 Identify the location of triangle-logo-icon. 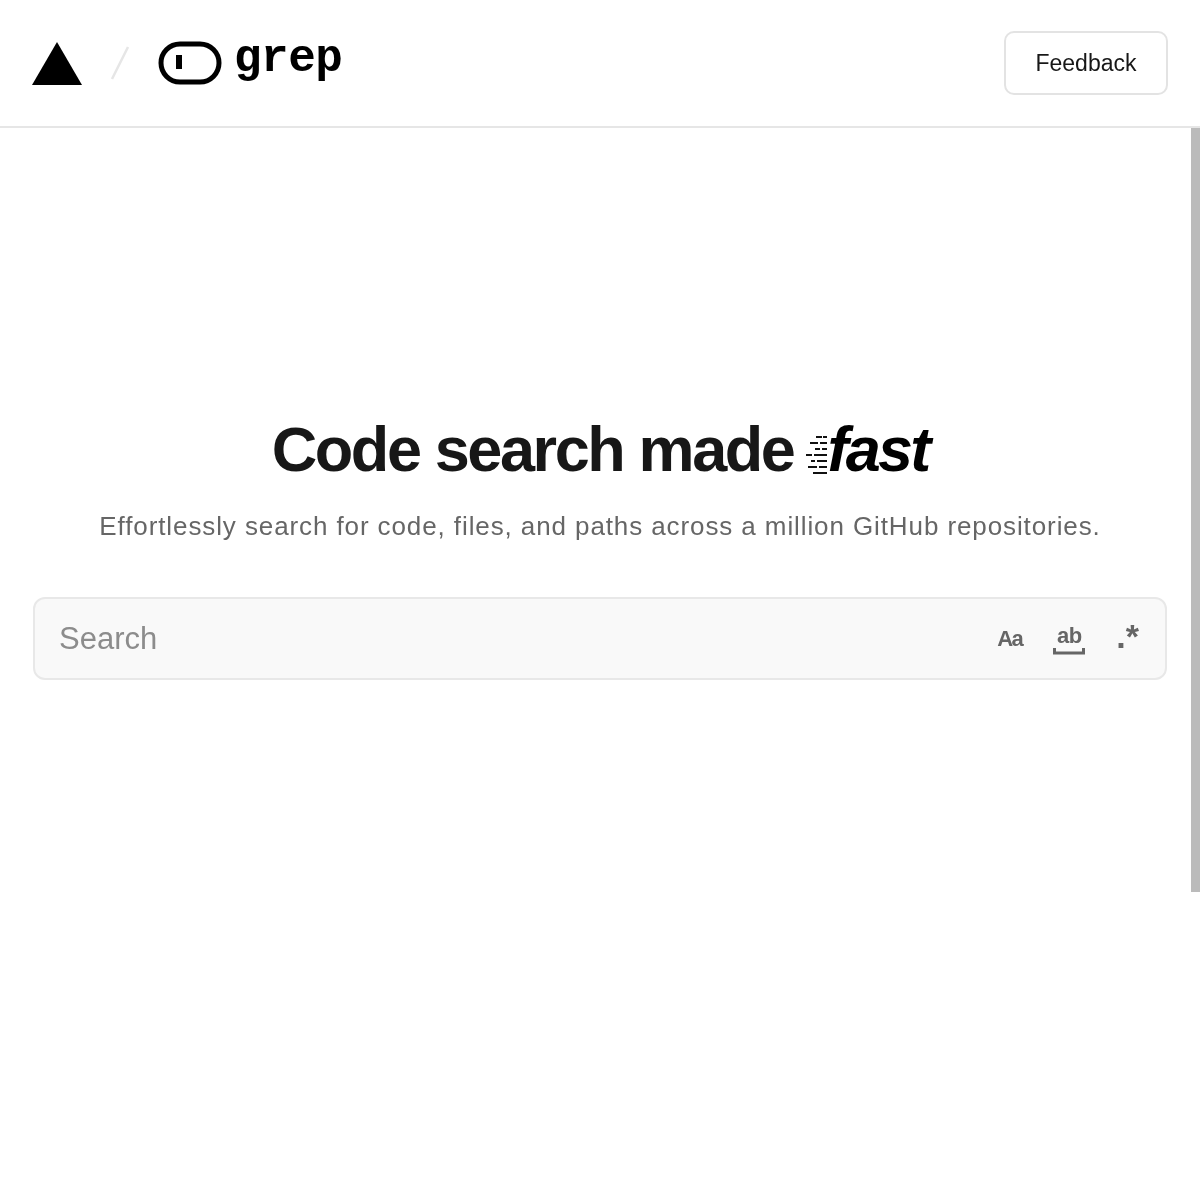
(57, 63).